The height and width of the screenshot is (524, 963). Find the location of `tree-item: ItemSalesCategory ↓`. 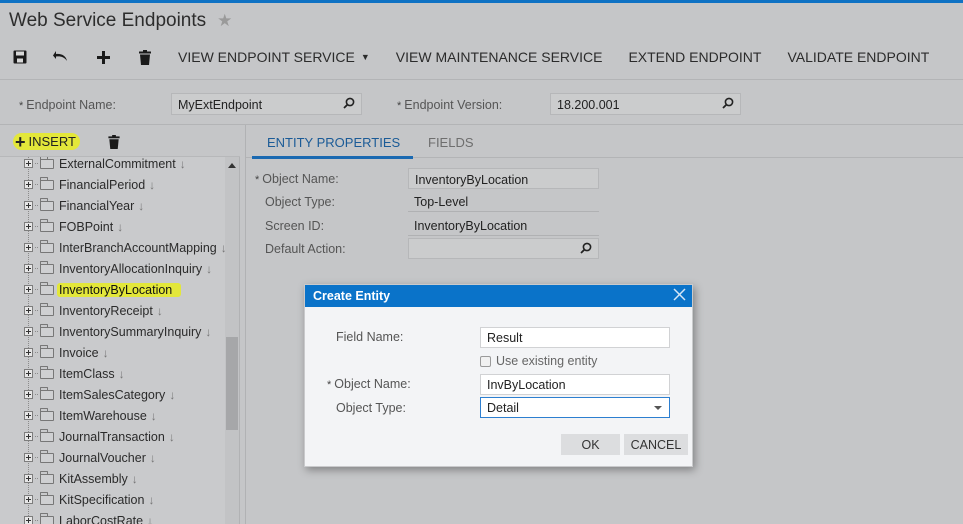

tree-item: ItemSalesCategory ↓ is located at coordinates (99, 394).